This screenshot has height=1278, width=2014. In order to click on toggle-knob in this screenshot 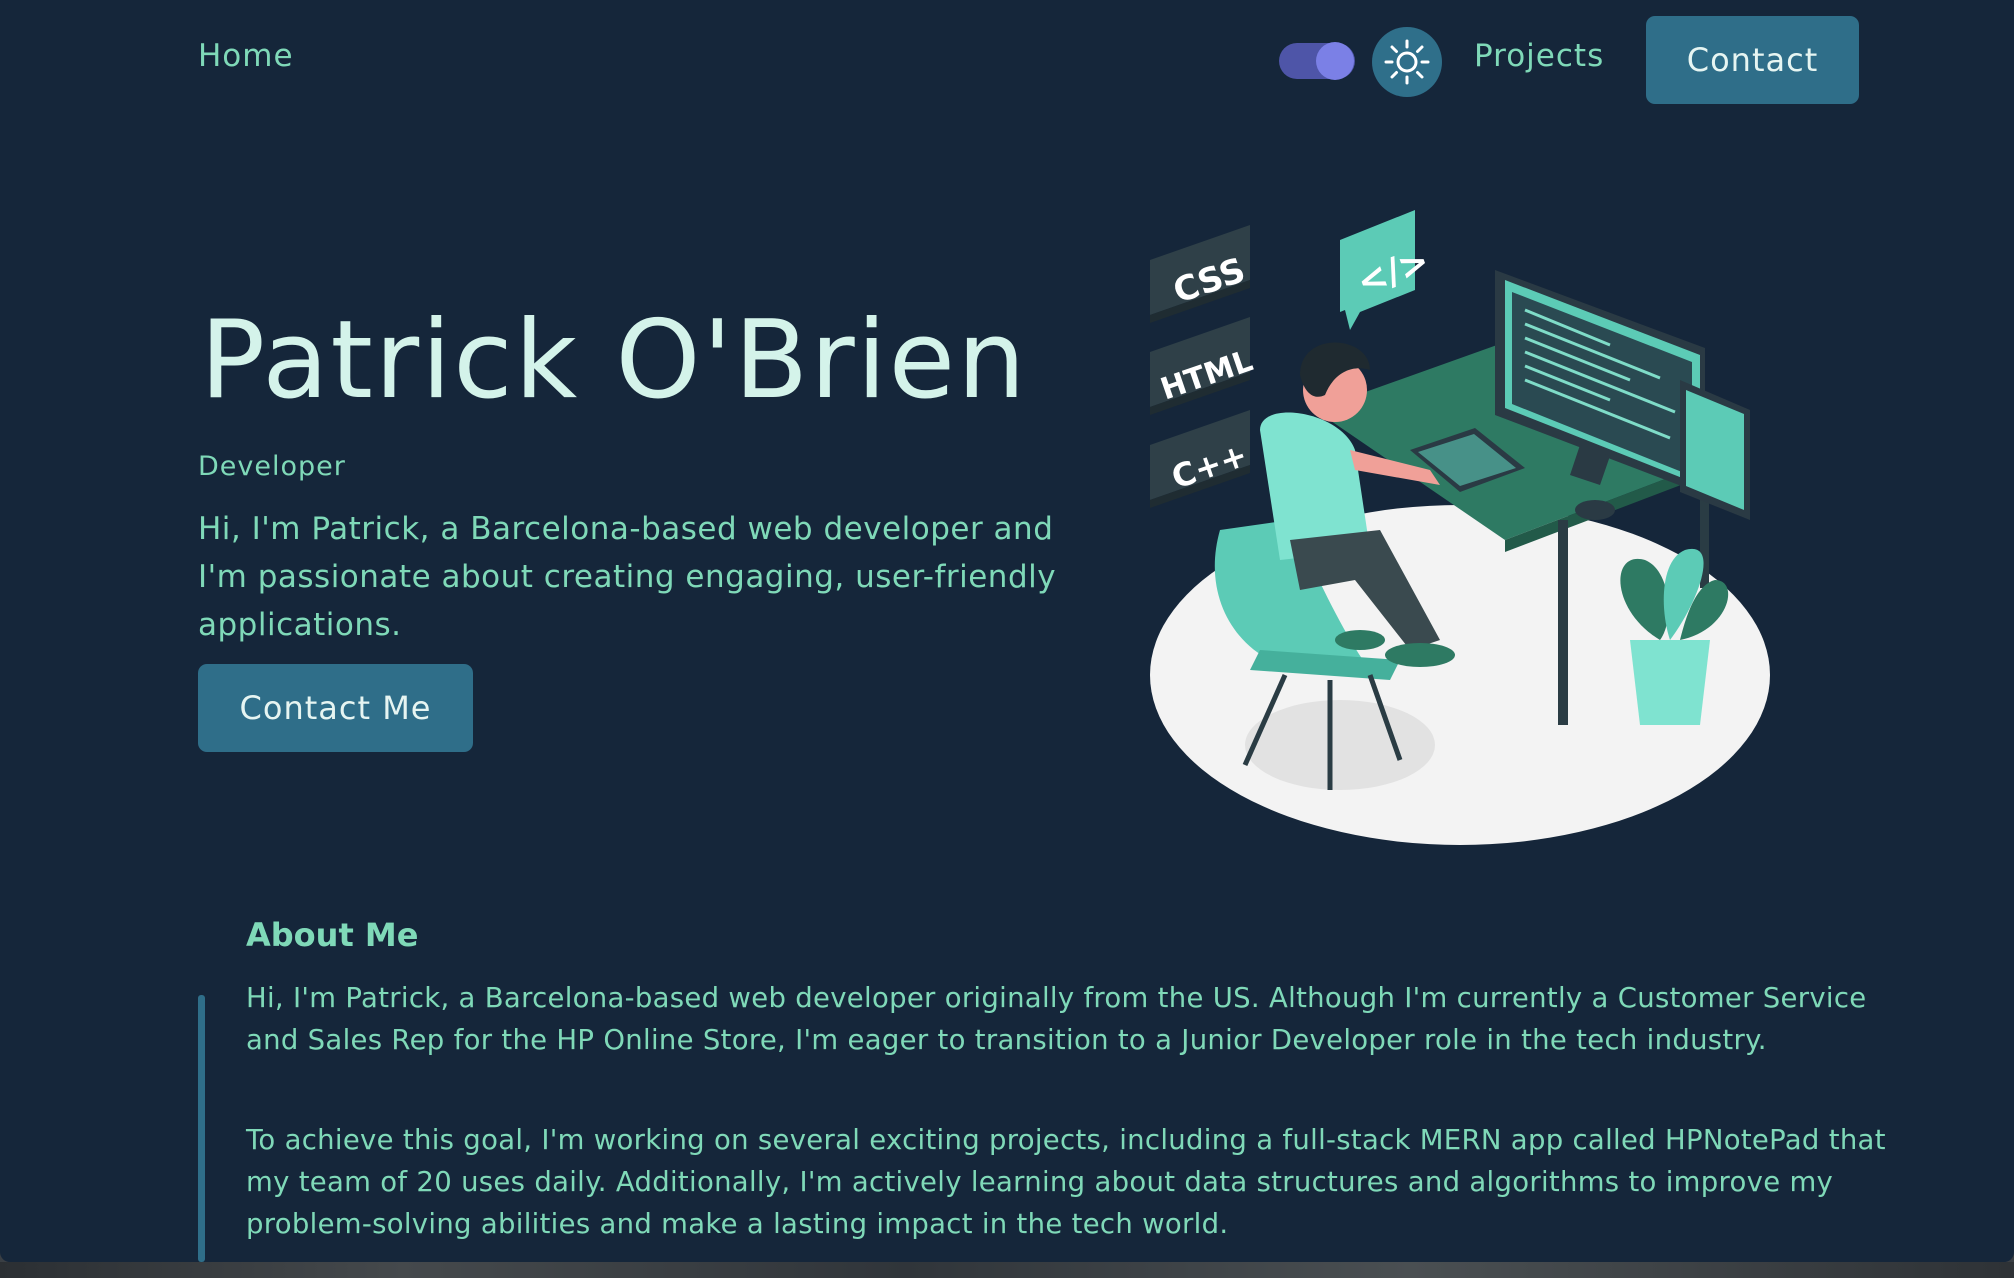, I will do `click(1335, 61)`.